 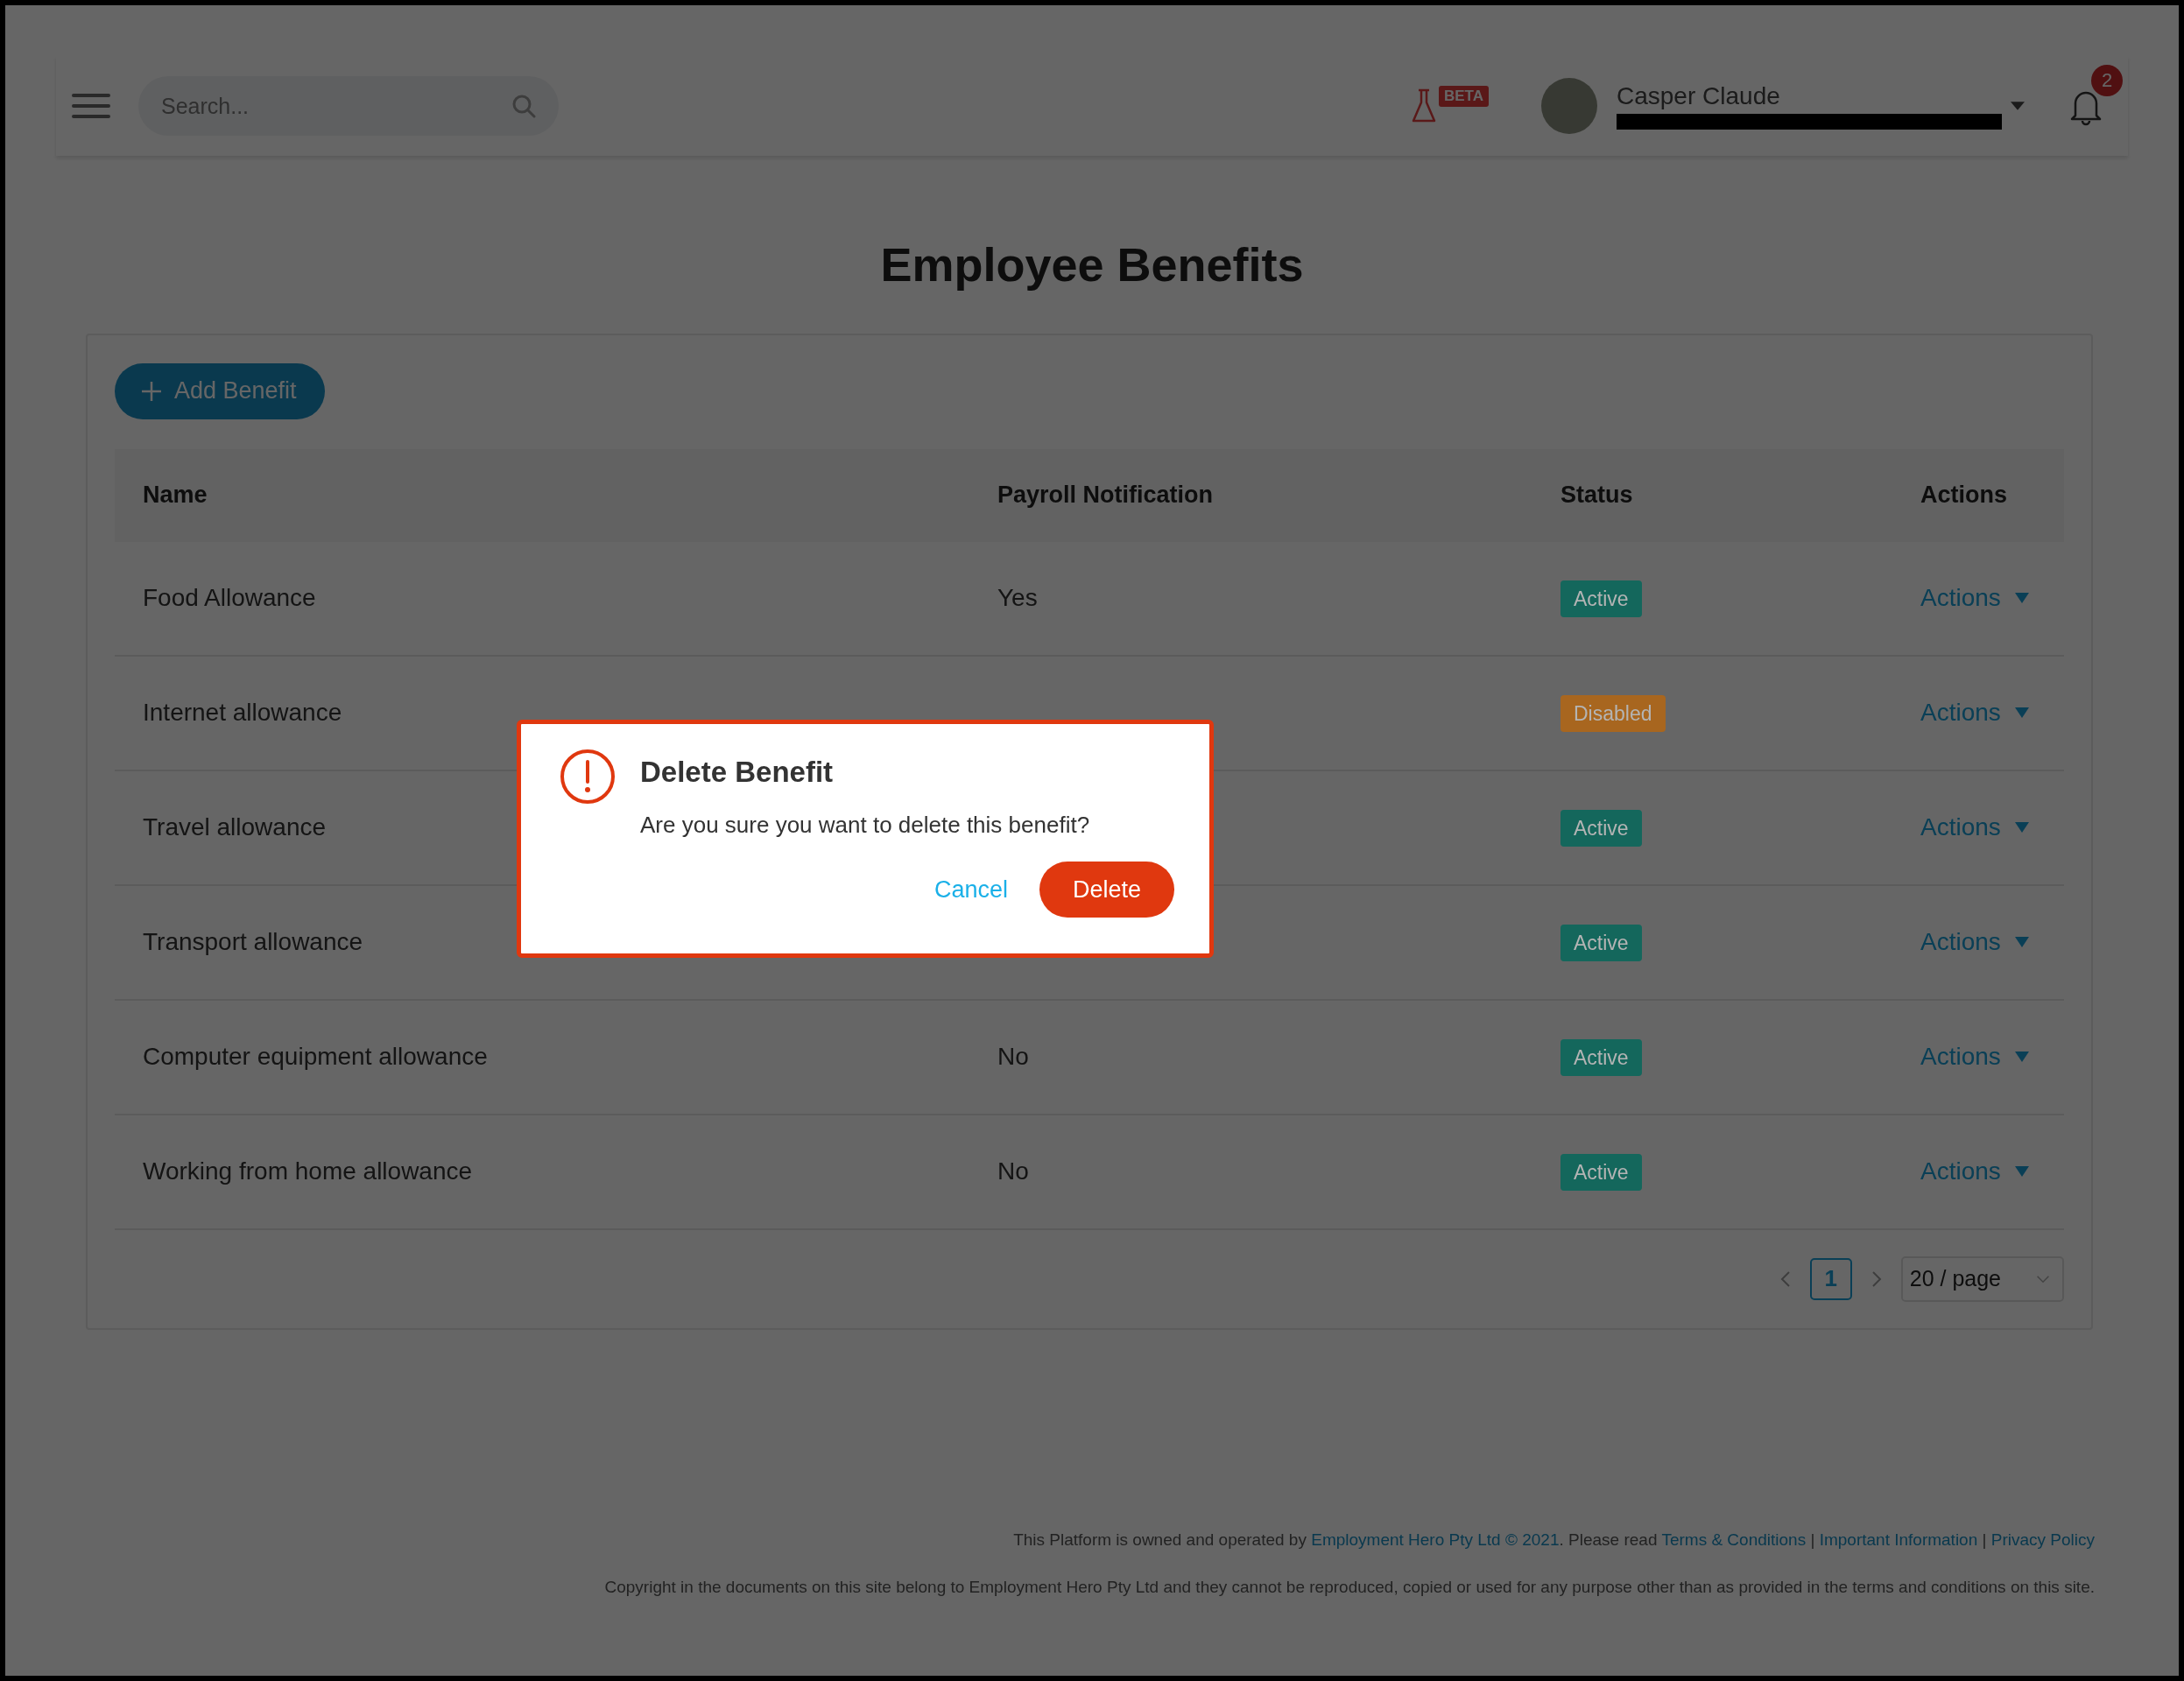 What do you see at coordinates (523, 106) in the screenshot?
I see `search-icon` at bounding box center [523, 106].